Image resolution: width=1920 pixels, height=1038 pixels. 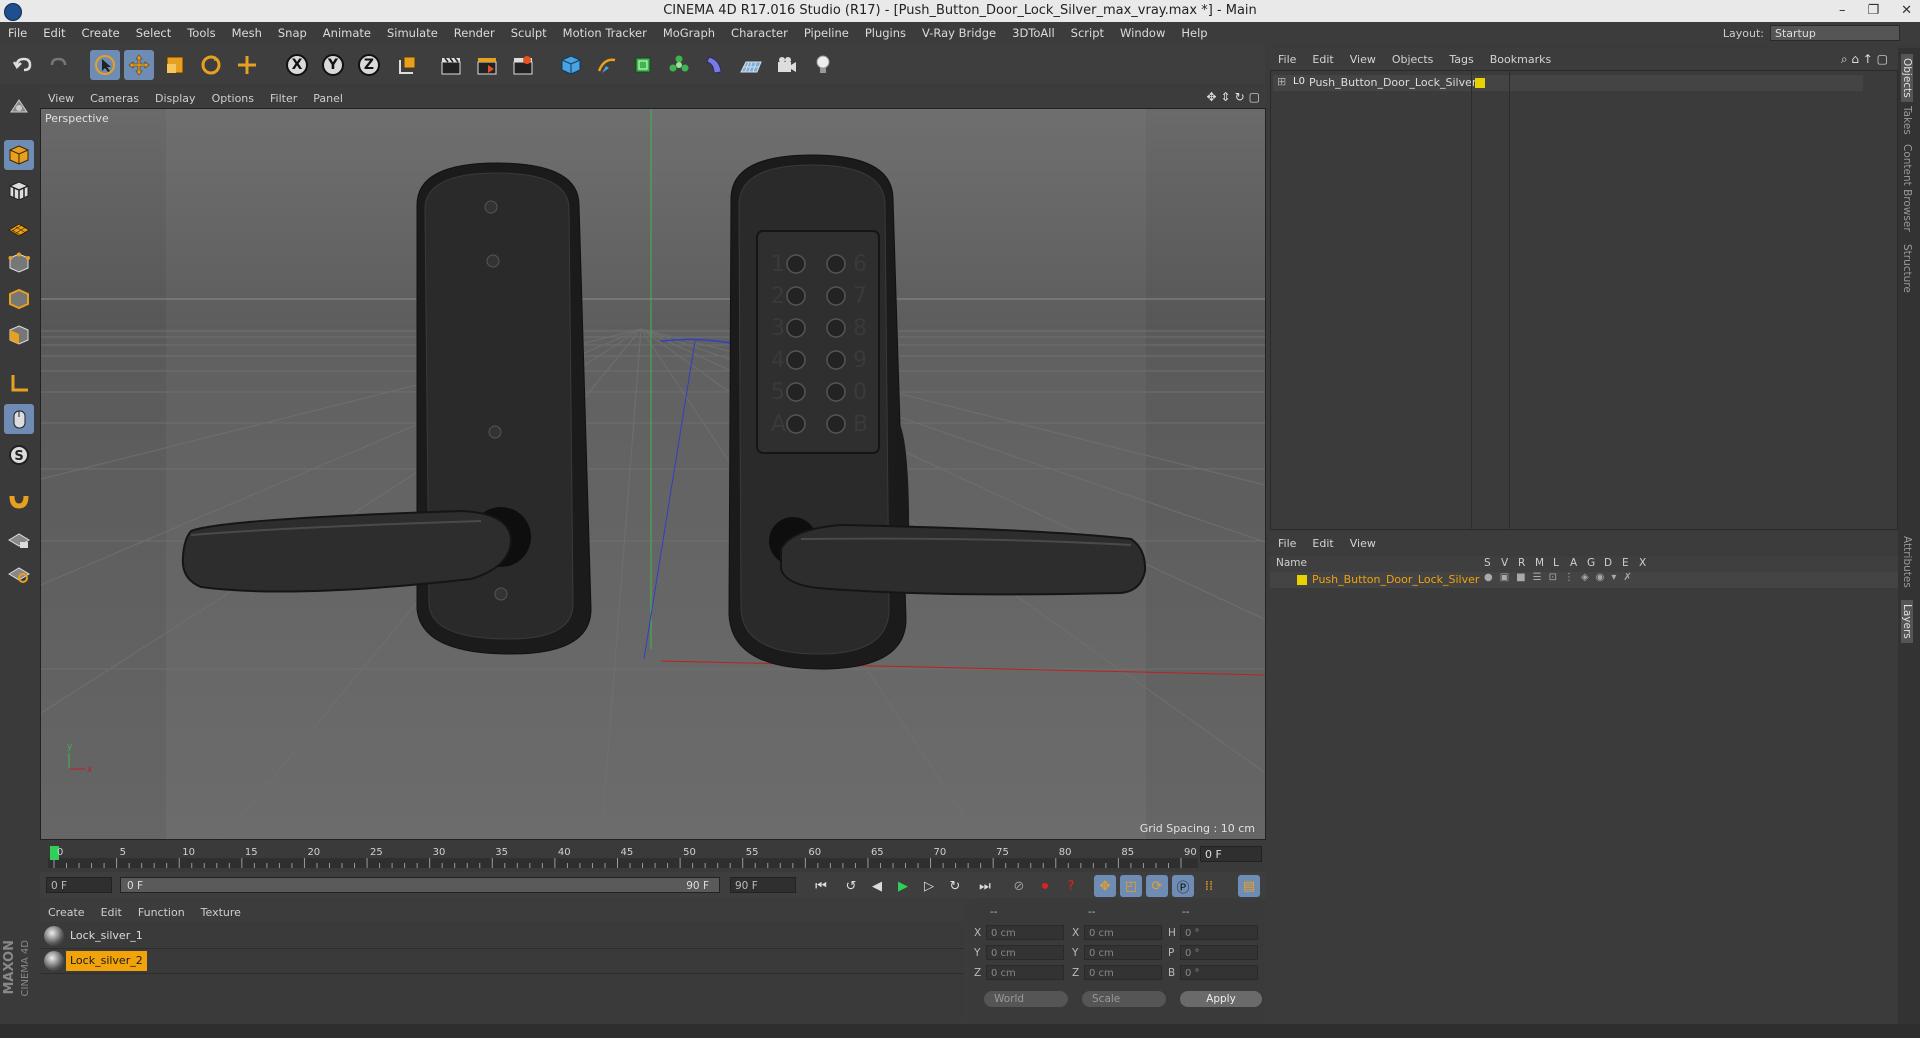 I want to click on close-button: ✕, so click(x=1906, y=11).